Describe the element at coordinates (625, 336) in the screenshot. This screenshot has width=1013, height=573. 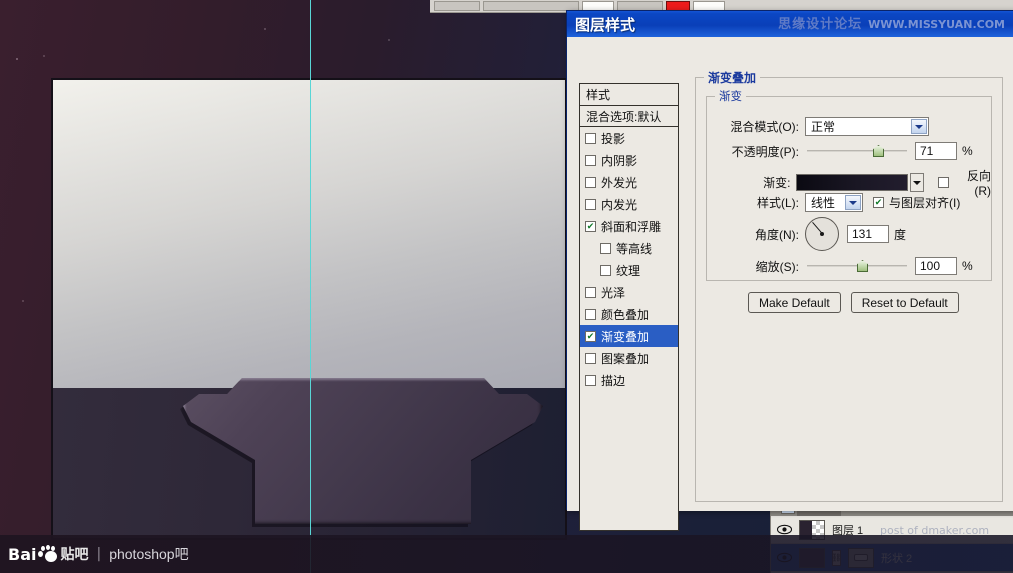
I see `style-item-label: 渐变叠加` at that location.